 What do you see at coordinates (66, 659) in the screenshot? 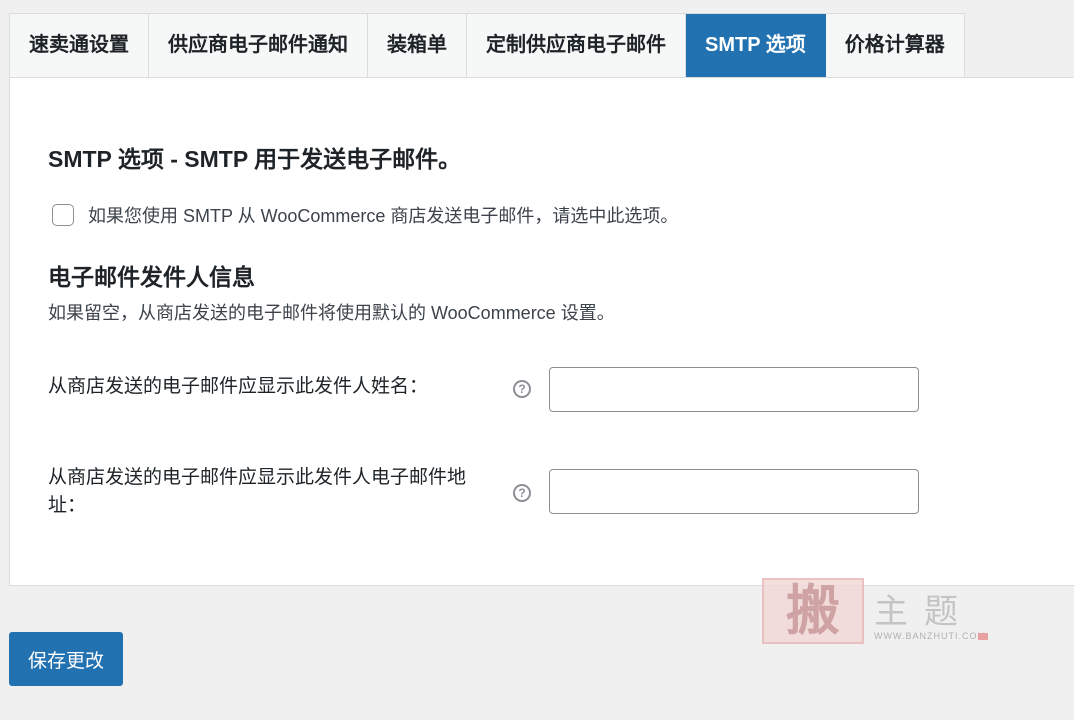
I see `save-changes-button: 保存更改` at bounding box center [66, 659].